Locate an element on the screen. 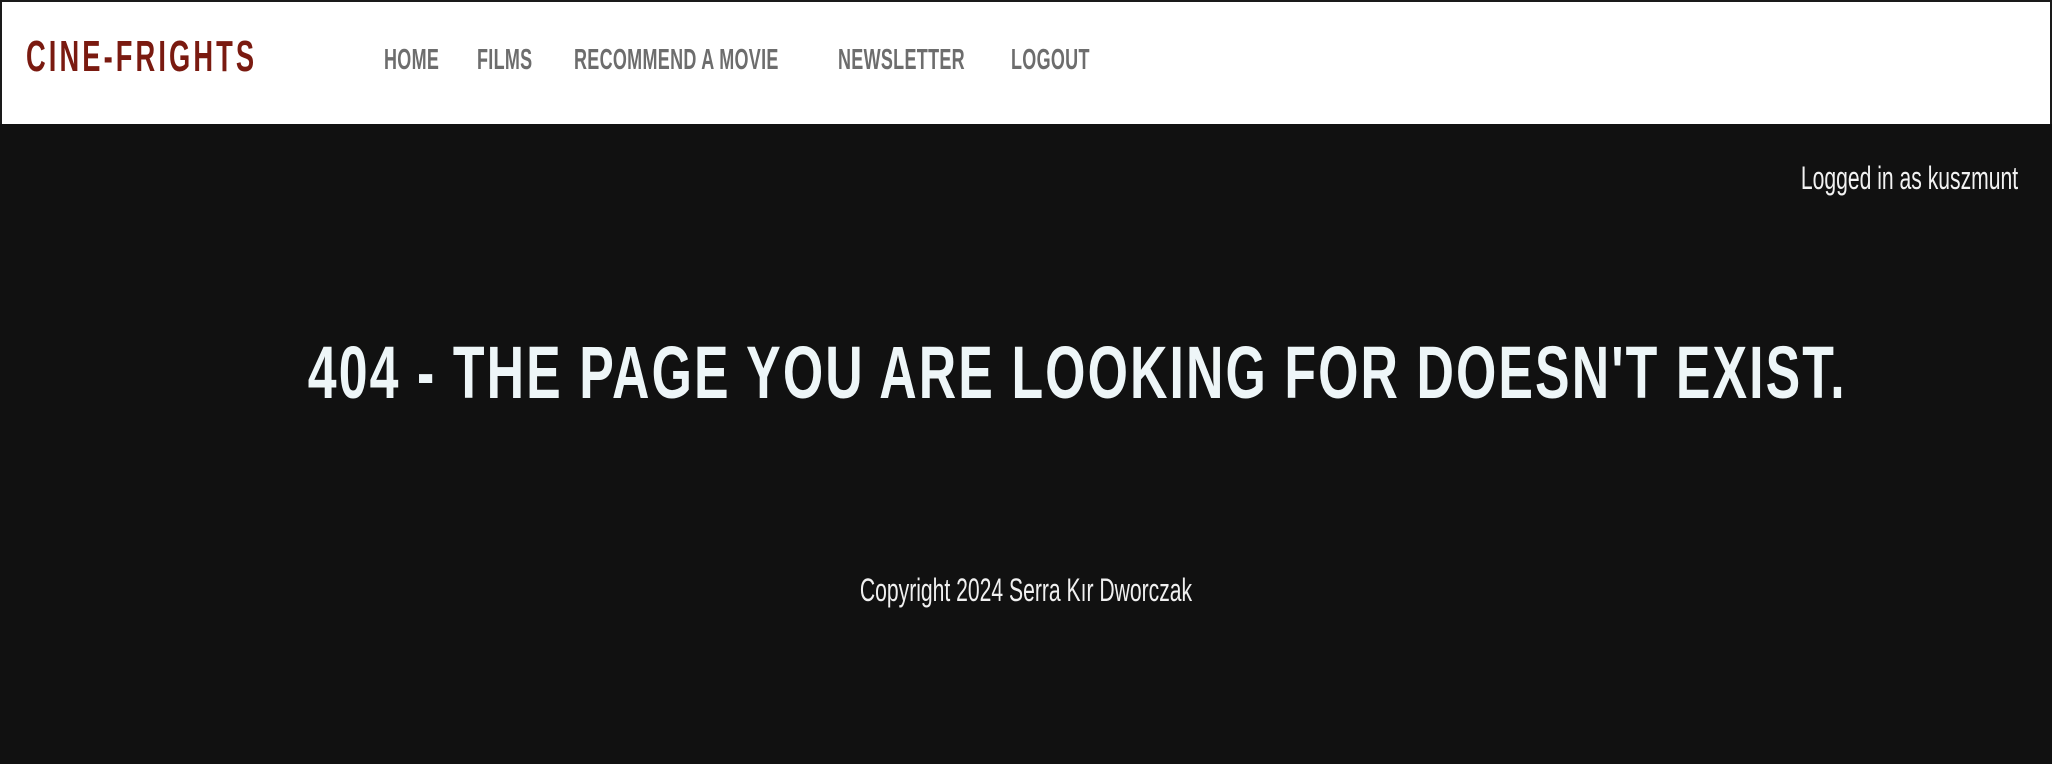 The width and height of the screenshot is (2052, 764). login-status-text: Logged in as kuszmunt is located at coordinates (1909, 178).